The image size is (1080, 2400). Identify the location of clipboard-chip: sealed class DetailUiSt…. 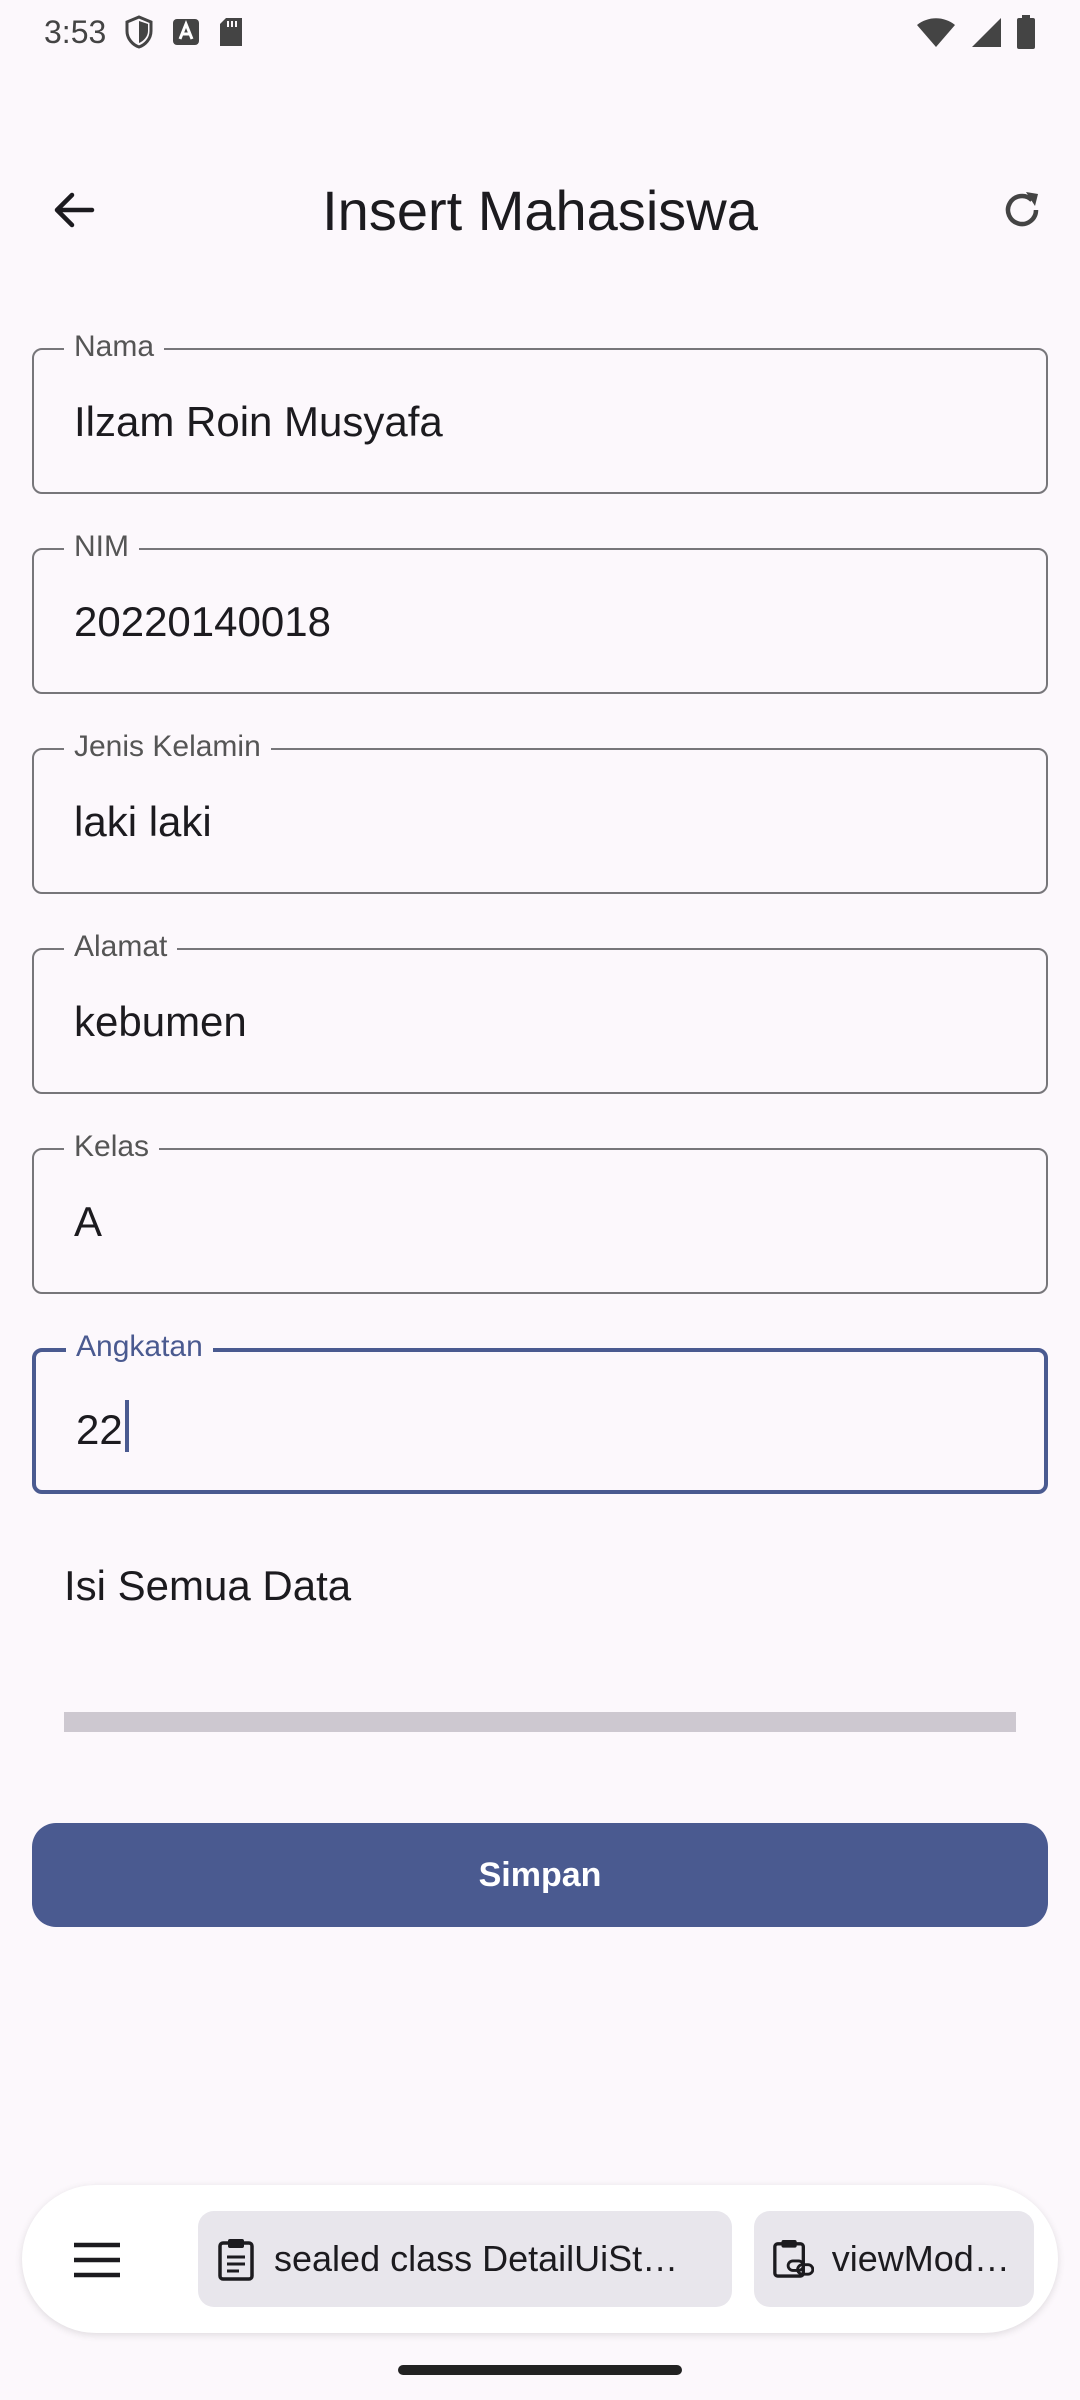
(465, 2259).